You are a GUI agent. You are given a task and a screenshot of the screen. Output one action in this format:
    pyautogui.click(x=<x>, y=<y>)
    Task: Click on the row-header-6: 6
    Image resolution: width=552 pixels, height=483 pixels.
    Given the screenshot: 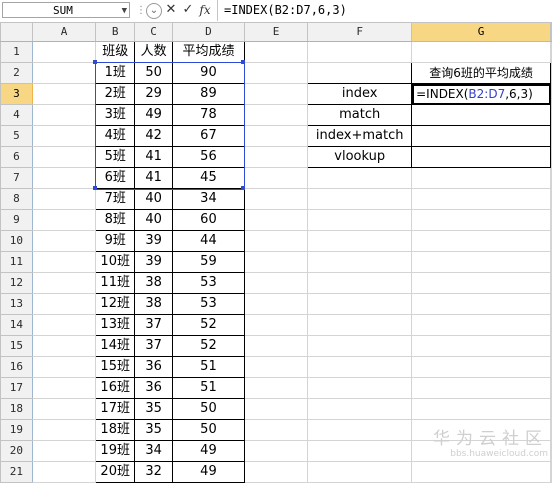 What is the action you would take?
    pyautogui.click(x=16, y=157)
    